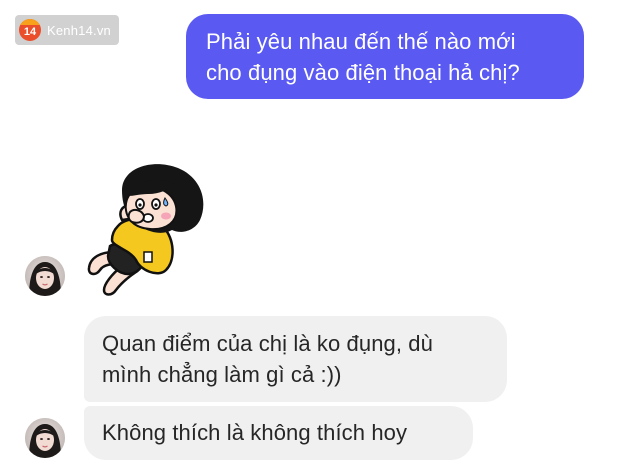 This screenshot has width=620, height=468. I want to click on incoming-message-bubble: Không thích là không thích hoy, so click(278, 433).